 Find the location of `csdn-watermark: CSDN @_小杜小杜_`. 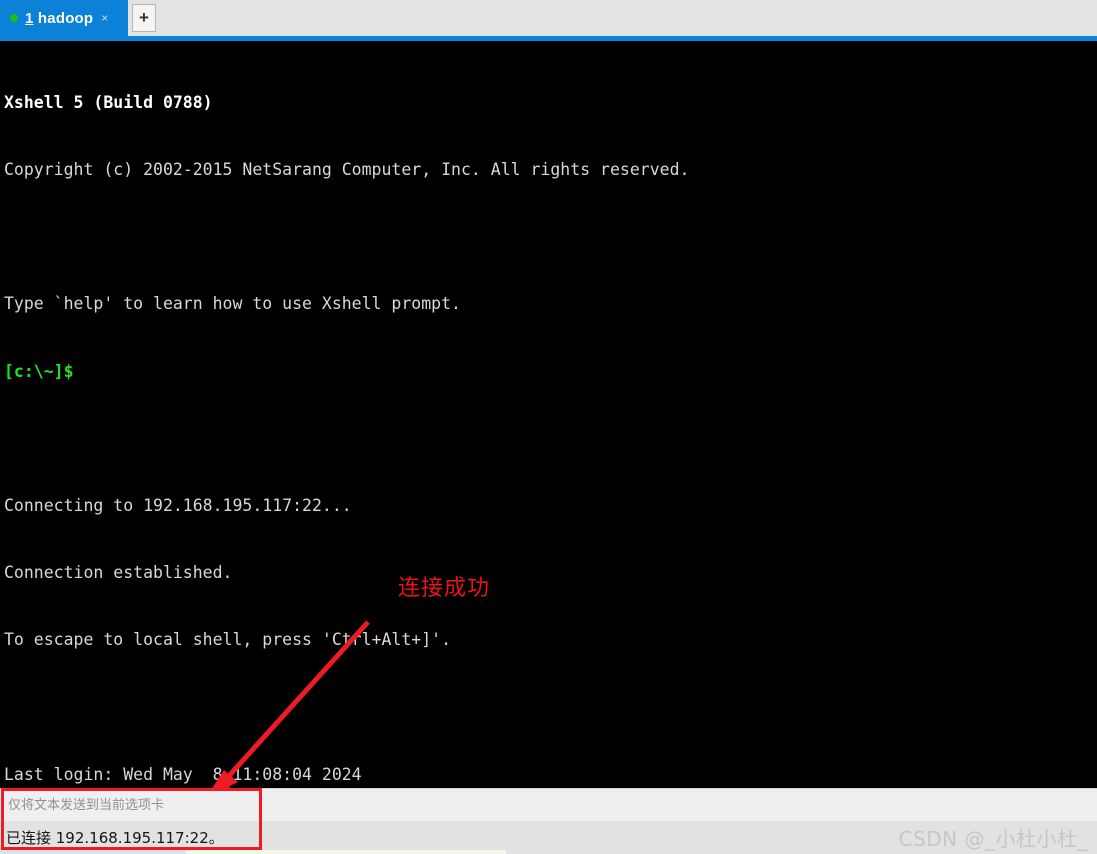

csdn-watermark: CSDN @_小杜小杜_ is located at coordinates (993, 839).